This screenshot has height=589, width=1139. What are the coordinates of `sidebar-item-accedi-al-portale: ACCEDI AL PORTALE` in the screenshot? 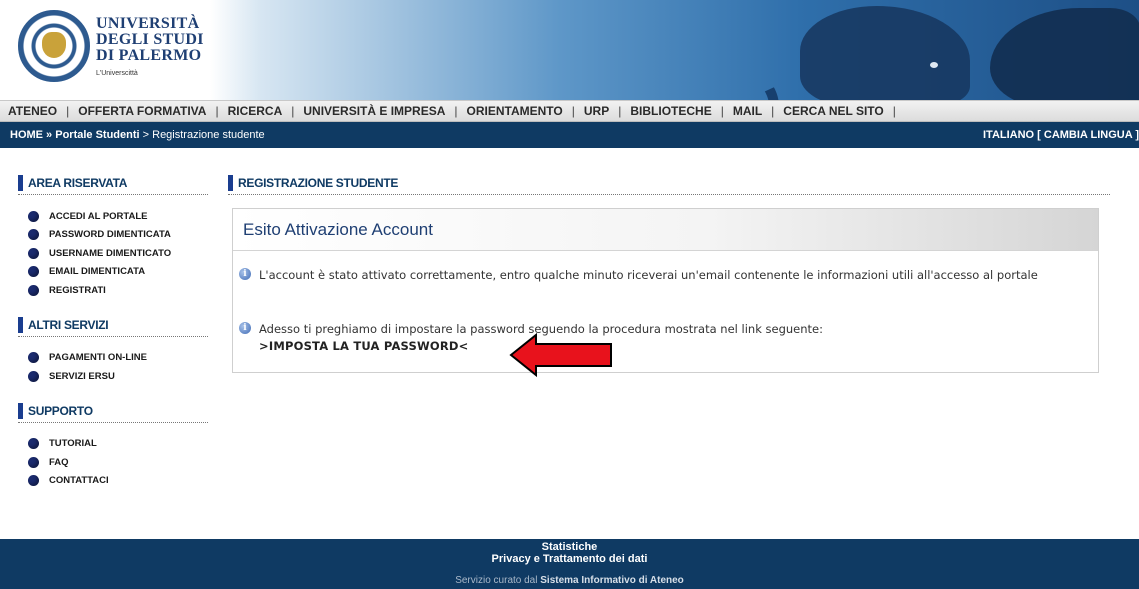 It's located at (113, 216).